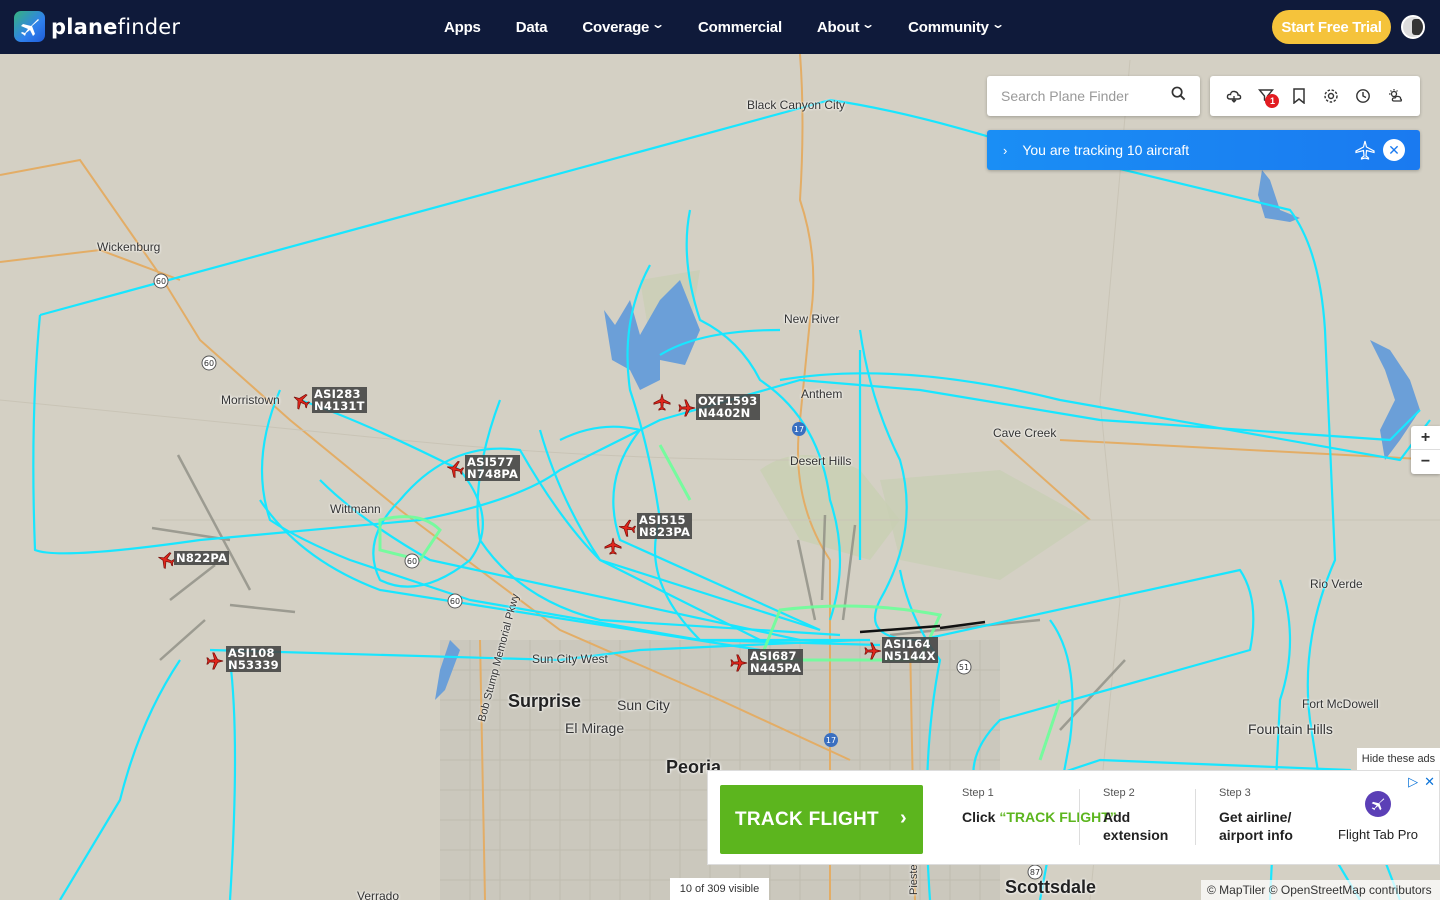  Describe the element at coordinates (1320, 890) in the screenshot. I see `map-attribution: © MapTiler © OpenStreetMap contributors` at that location.